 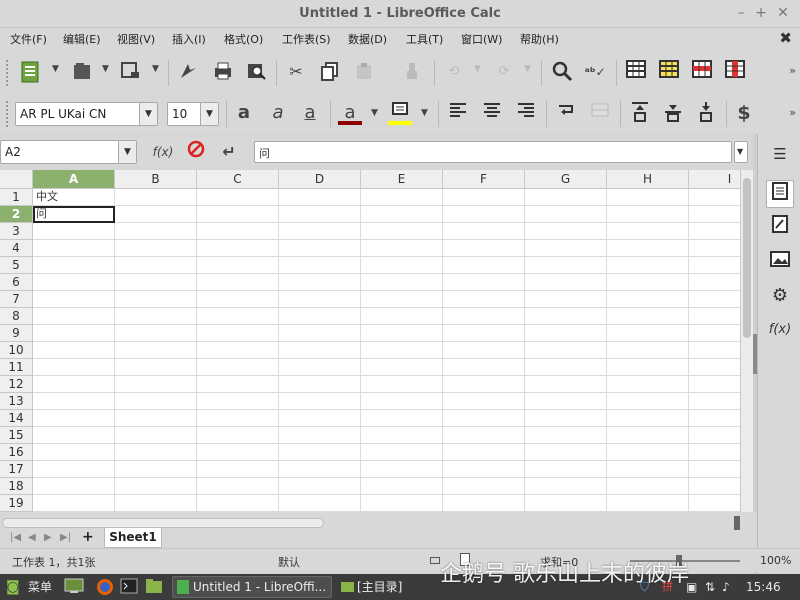 What do you see at coordinates (156, 265) in the screenshot?
I see `cell-b5` at bounding box center [156, 265].